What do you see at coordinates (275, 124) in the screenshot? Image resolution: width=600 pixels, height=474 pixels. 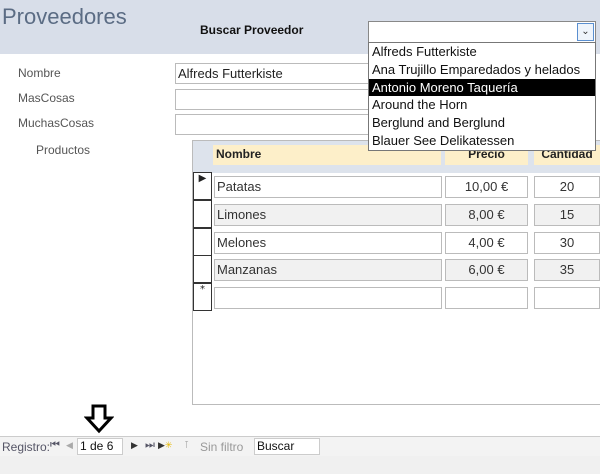 I see `muchascosas-field` at bounding box center [275, 124].